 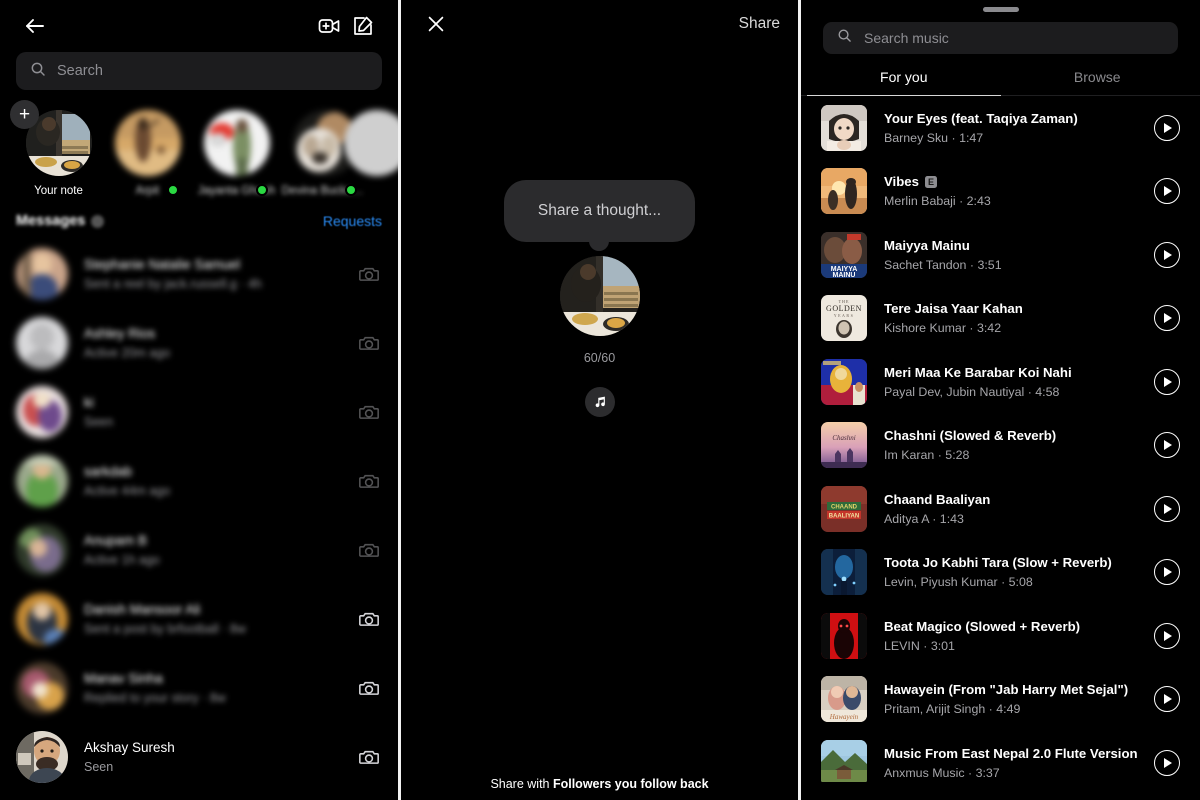 What do you see at coordinates (199, 342) in the screenshot?
I see `table-row: Ashley Rios Active 20m ago` at bounding box center [199, 342].